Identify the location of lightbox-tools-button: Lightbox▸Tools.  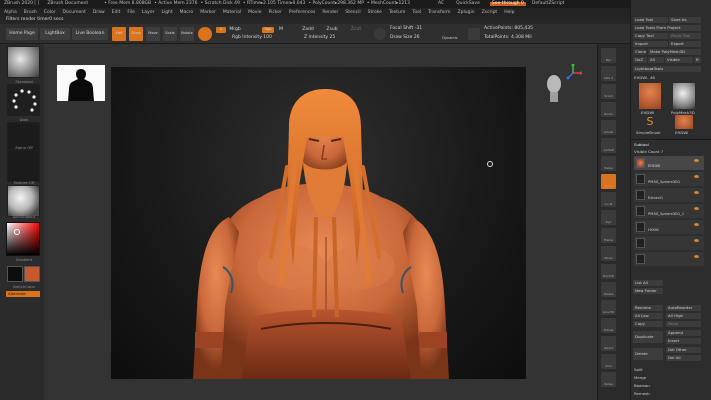
(667, 69).